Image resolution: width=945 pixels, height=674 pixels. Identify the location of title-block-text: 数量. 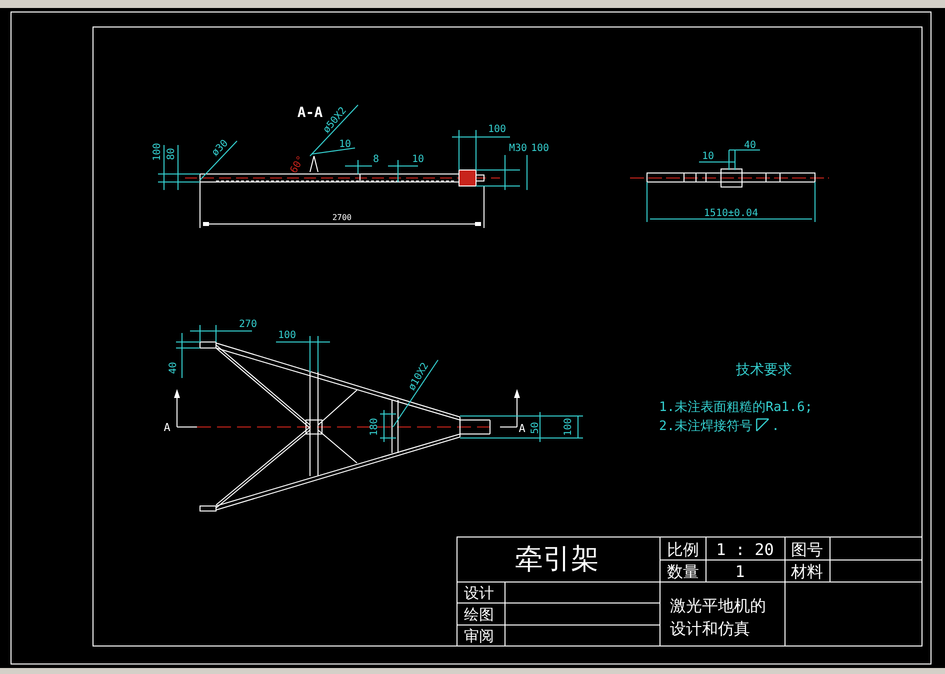
(683, 571).